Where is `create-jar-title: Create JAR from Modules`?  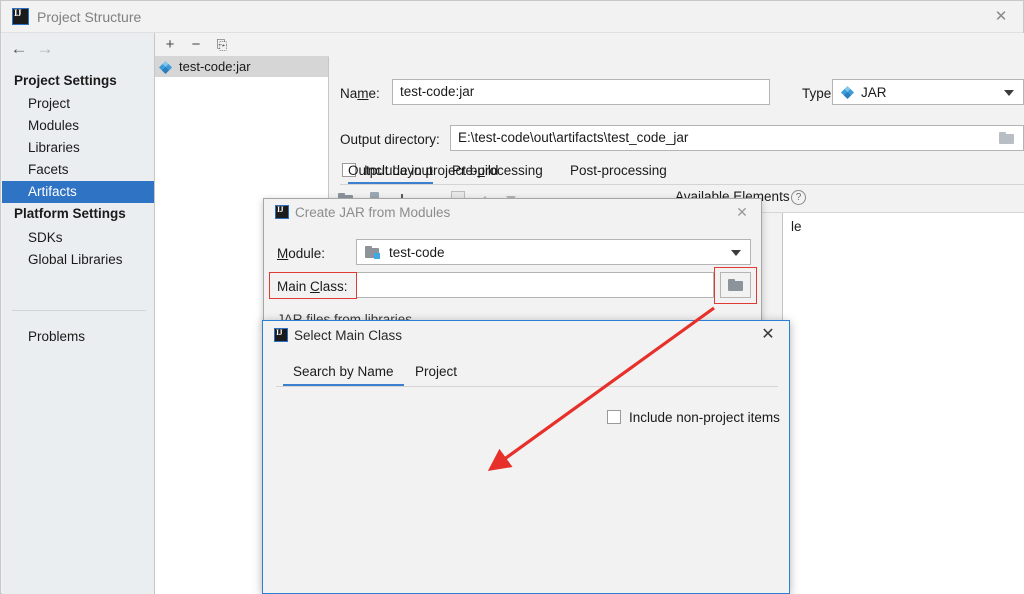
create-jar-title: Create JAR from Modules is located at coordinates (373, 212).